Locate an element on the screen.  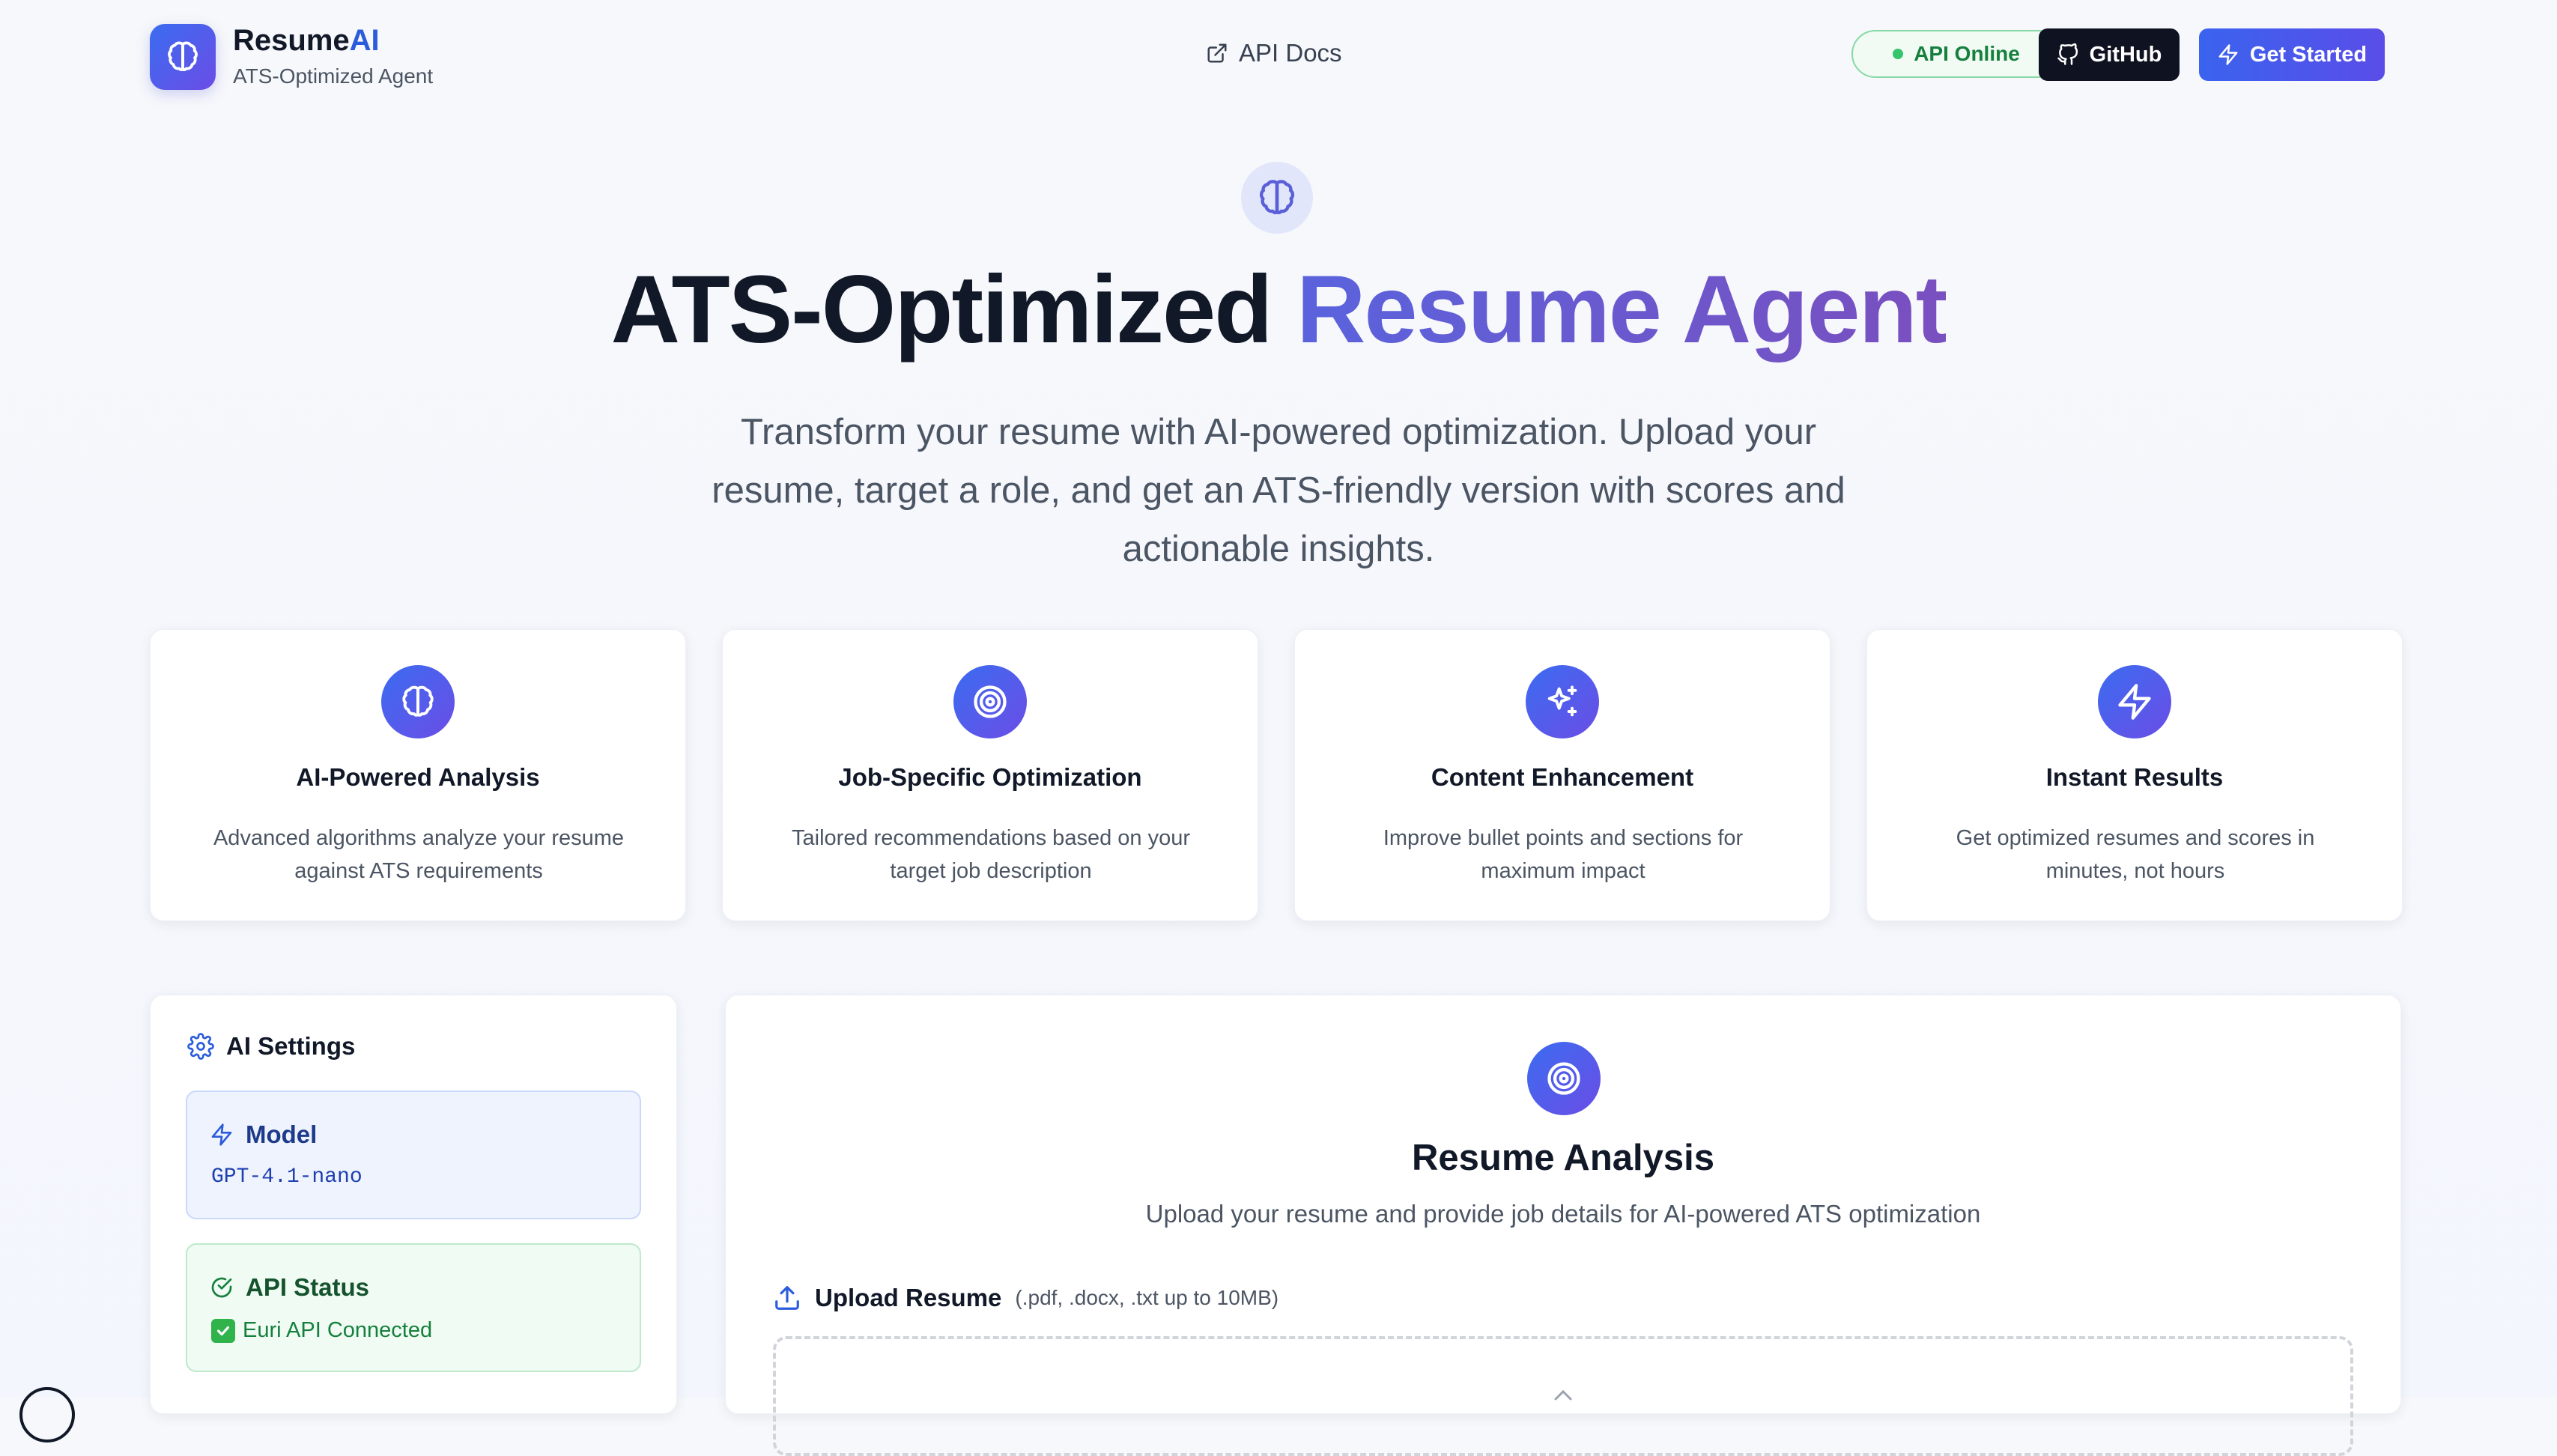
github-button: GitHub is located at coordinates (2109, 55).